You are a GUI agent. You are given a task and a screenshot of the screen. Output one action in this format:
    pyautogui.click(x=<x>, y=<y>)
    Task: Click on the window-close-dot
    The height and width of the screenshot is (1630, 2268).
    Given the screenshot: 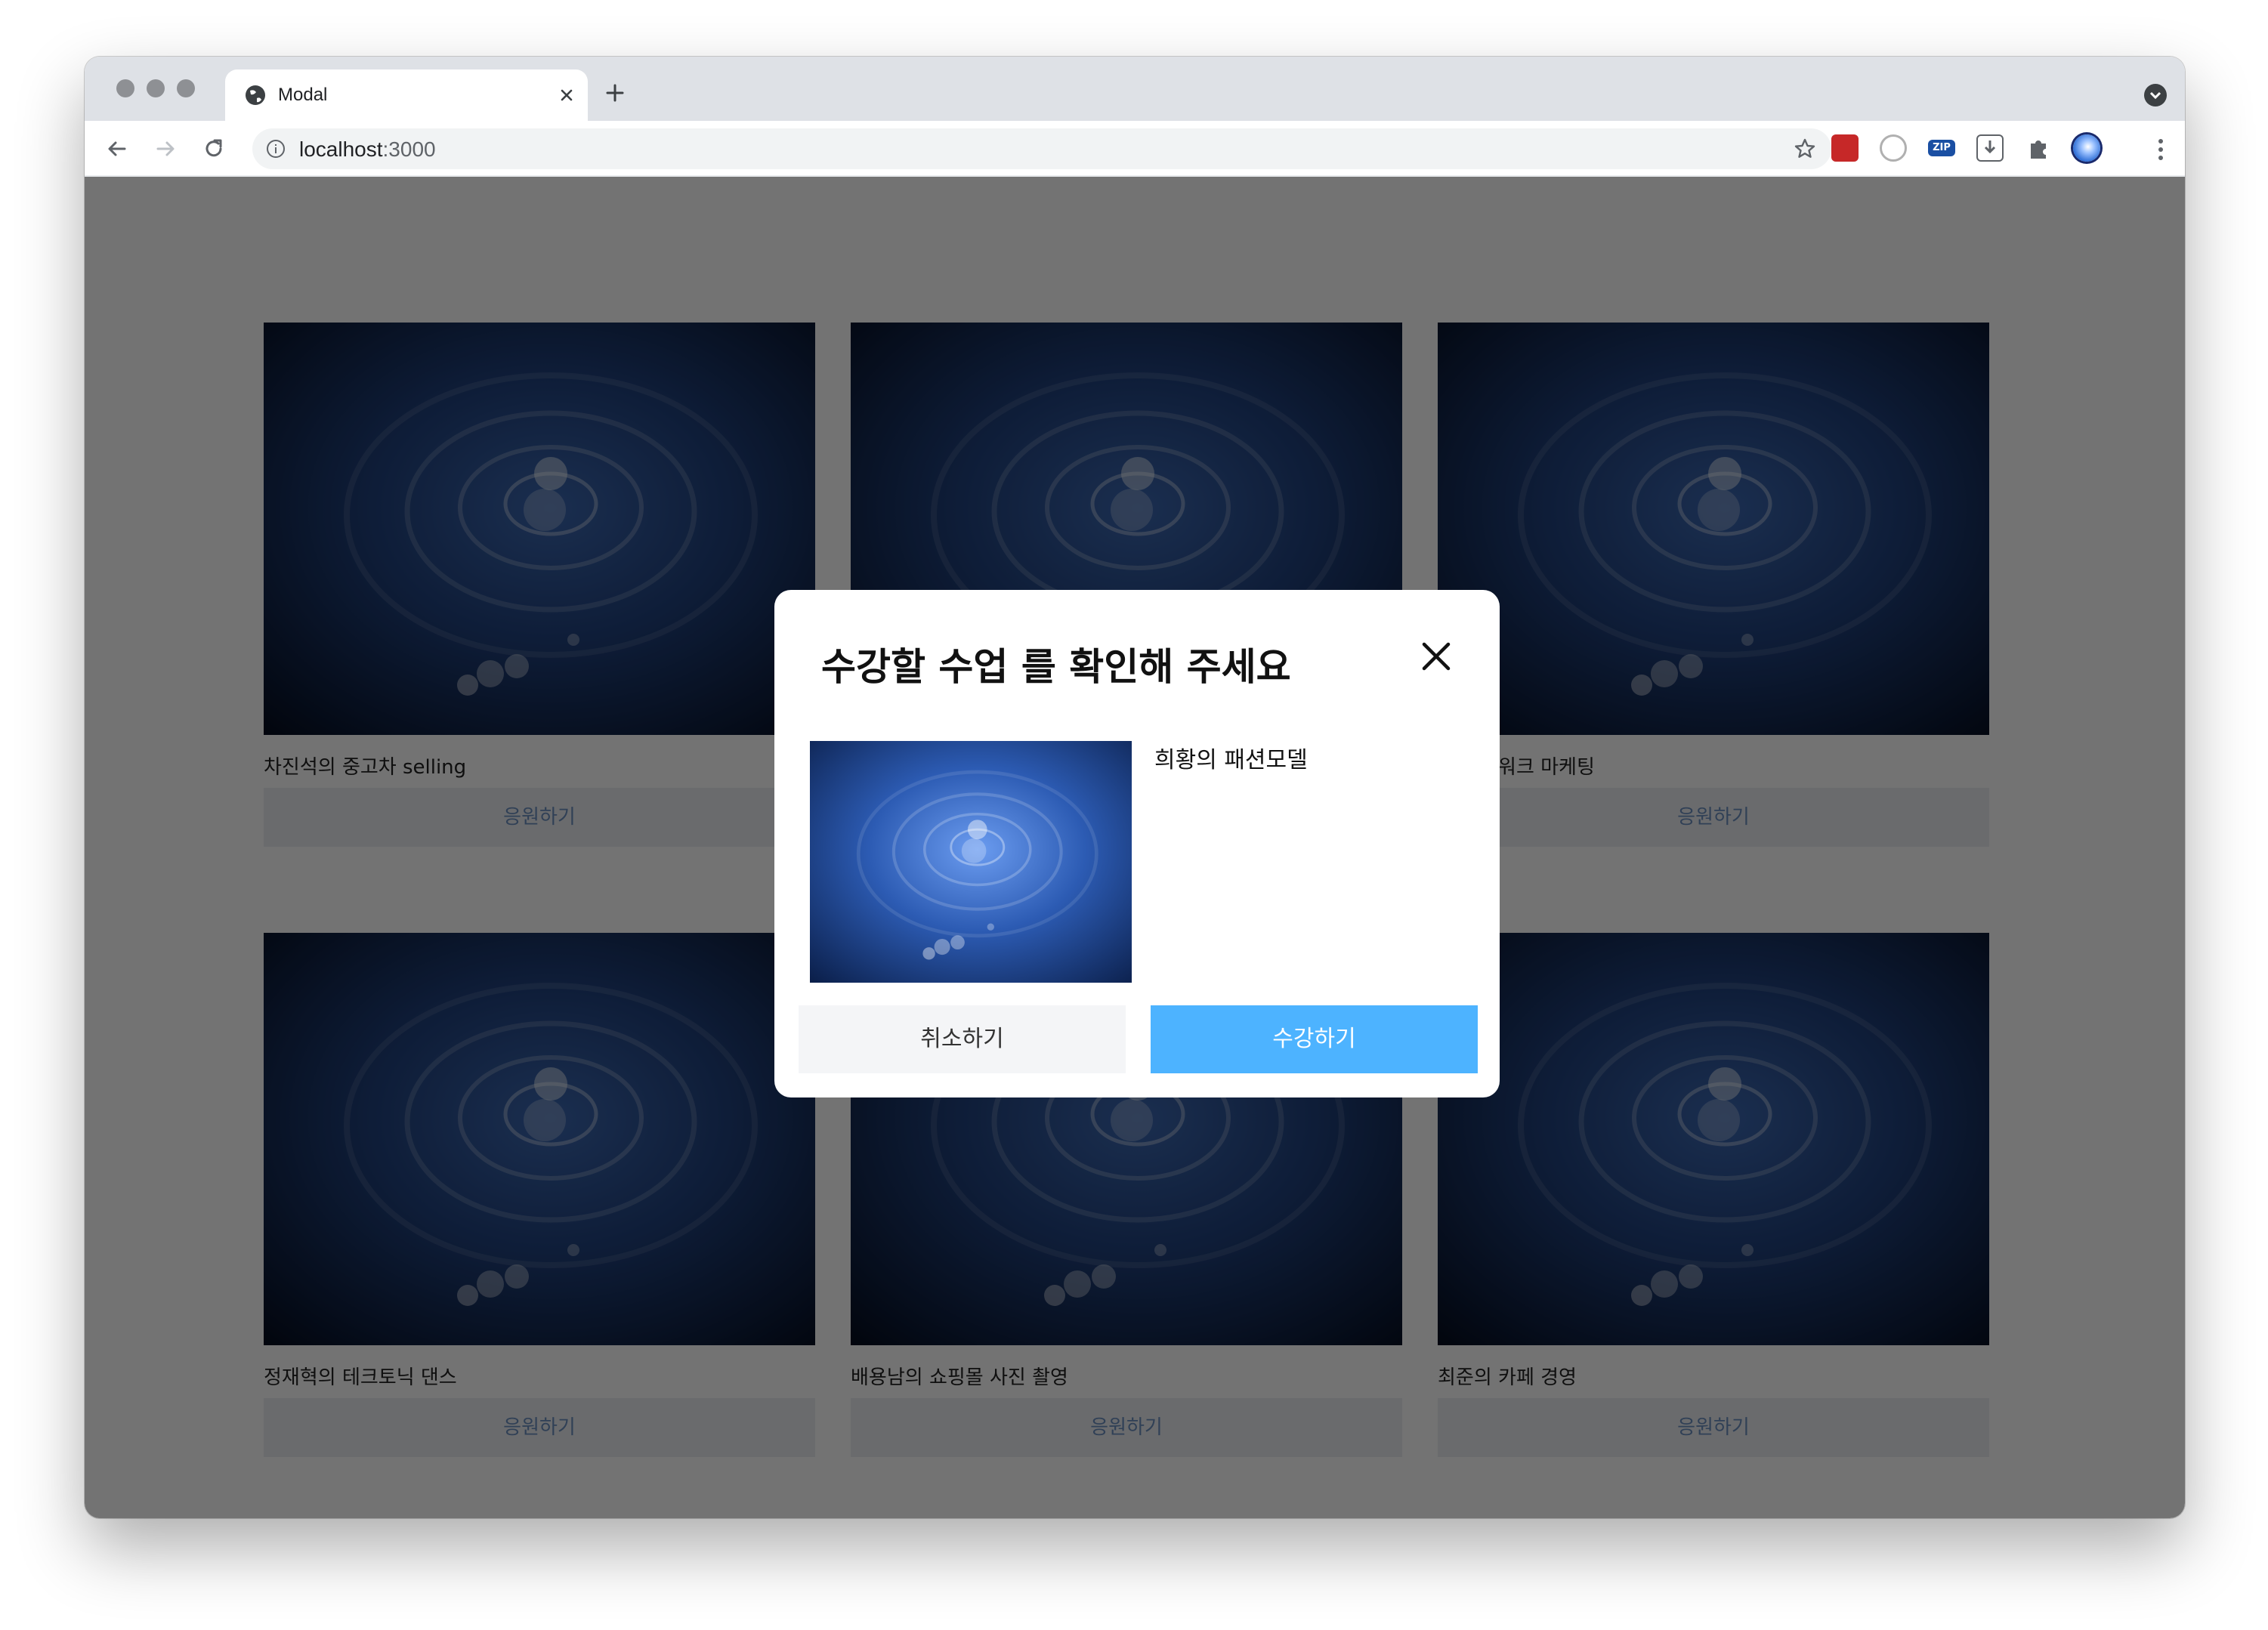 What is the action you would take?
    pyautogui.click(x=125, y=88)
    